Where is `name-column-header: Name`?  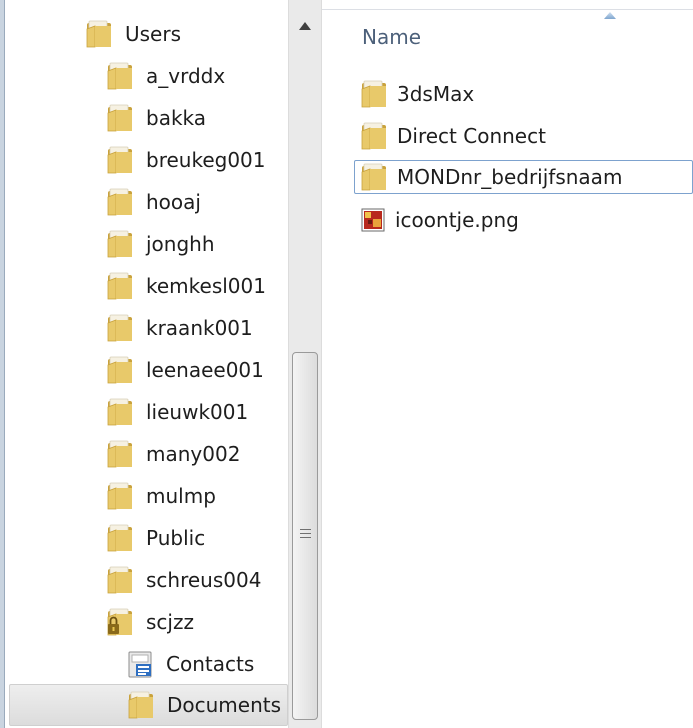 name-column-header: Name is located at coordinates (391, 37).